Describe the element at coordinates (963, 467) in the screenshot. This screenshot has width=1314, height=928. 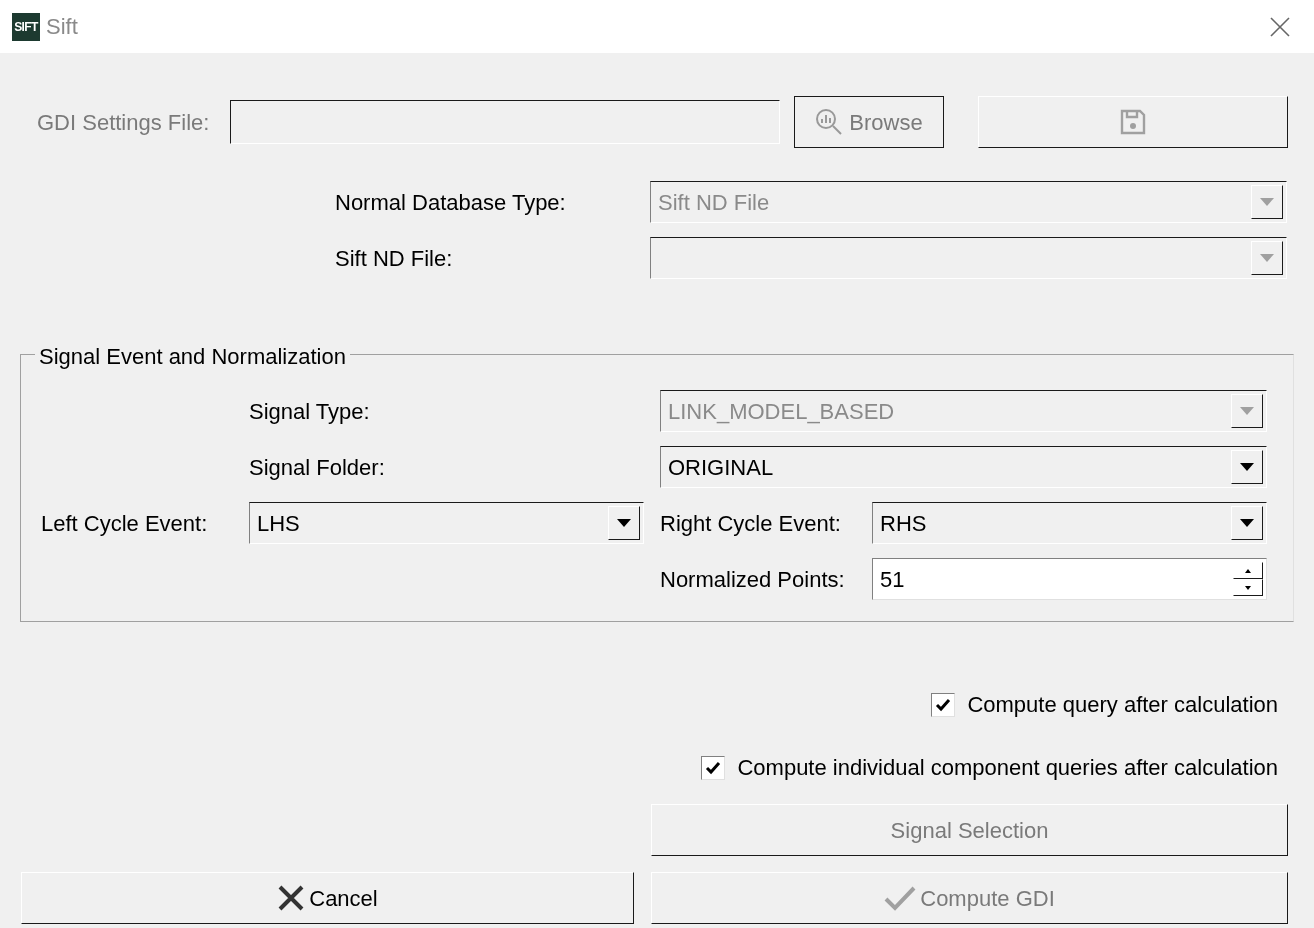
I see `dropdown-field: ORIGINAL` at that location.